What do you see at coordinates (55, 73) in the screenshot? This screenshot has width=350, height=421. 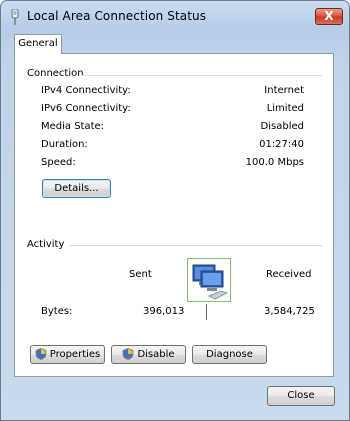 I see `connection-heading: Connection` at bounding box center [55, 73].